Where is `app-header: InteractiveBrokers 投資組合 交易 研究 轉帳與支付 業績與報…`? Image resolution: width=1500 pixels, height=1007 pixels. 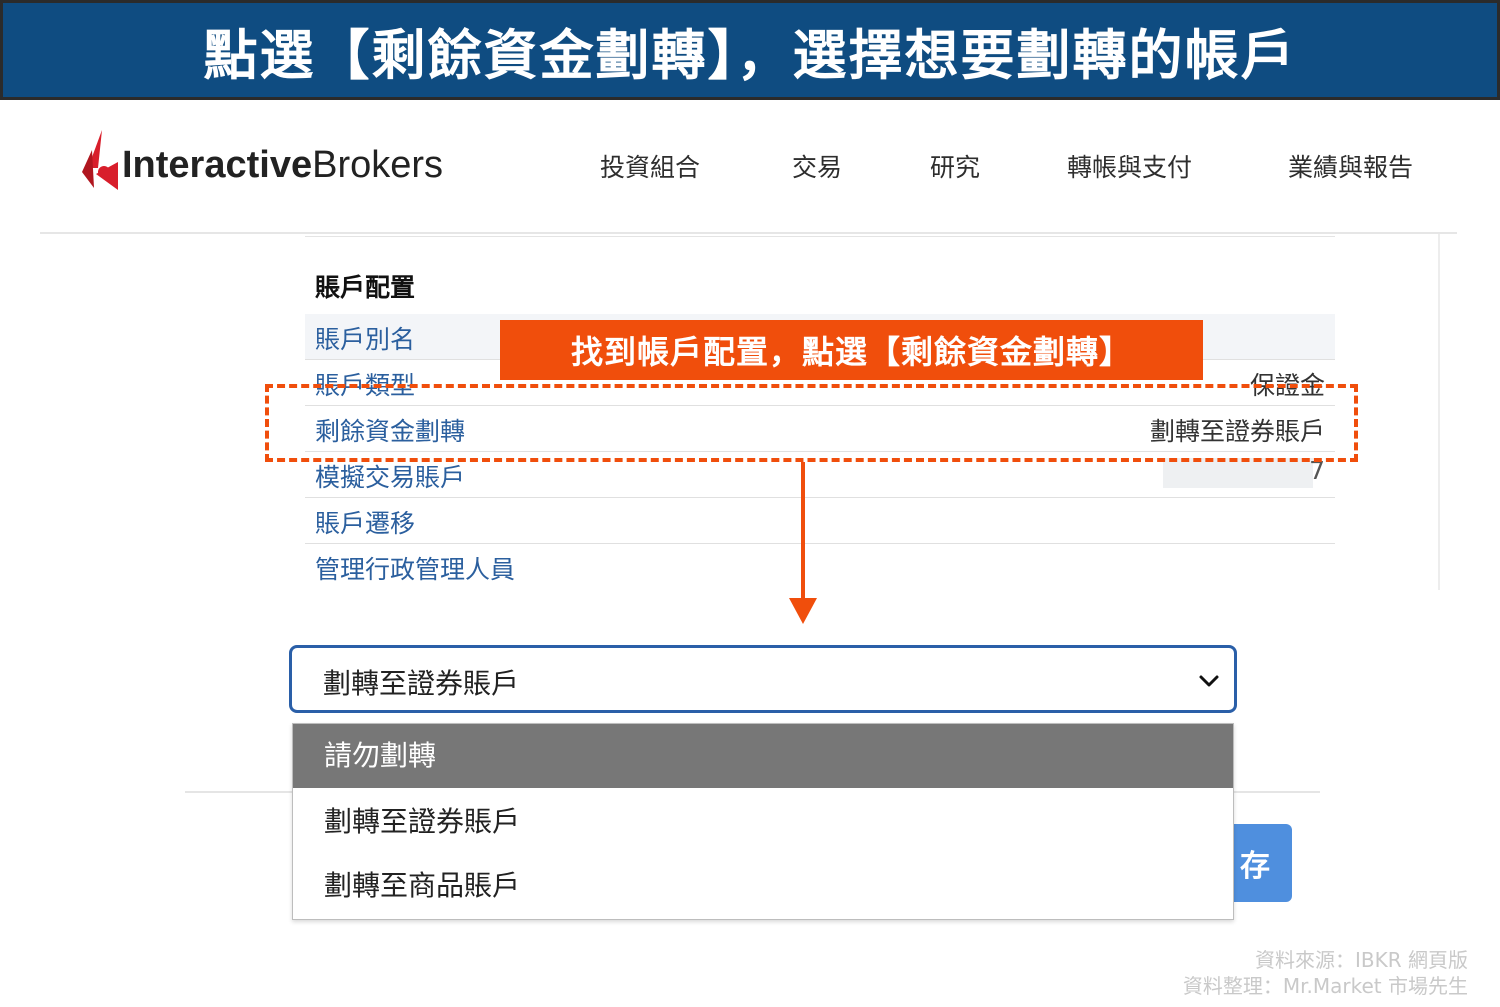 app-header: InteractiveBrokers 投資組合 交易 研究 轉帳與支付 業績與報… is located at coordinates (748, 167).